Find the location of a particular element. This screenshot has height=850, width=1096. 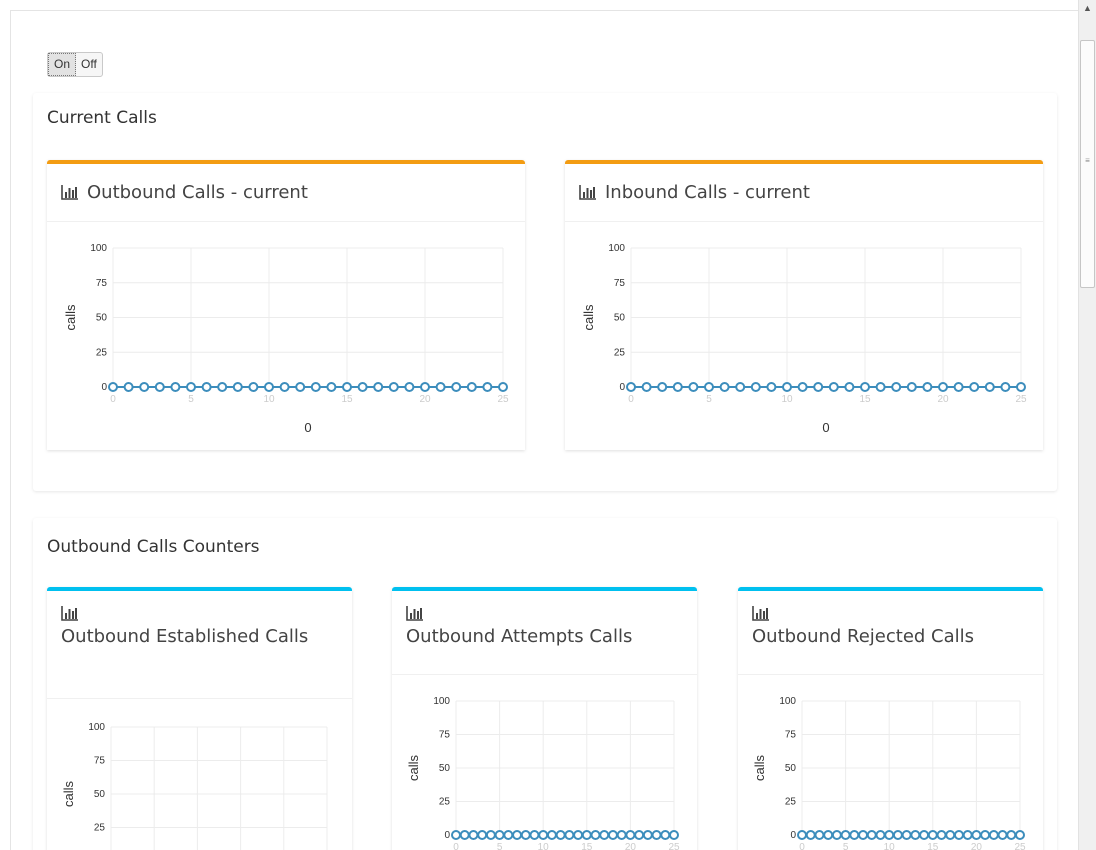

outbound-established-chart: 0255075100calls is located at coordinates (194, 786).